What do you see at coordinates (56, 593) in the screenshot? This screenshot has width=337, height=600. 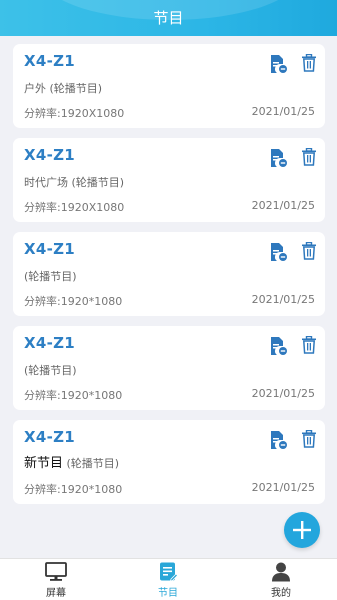 I see `tab-label: 屏幕` at bounding box center [56, 593].